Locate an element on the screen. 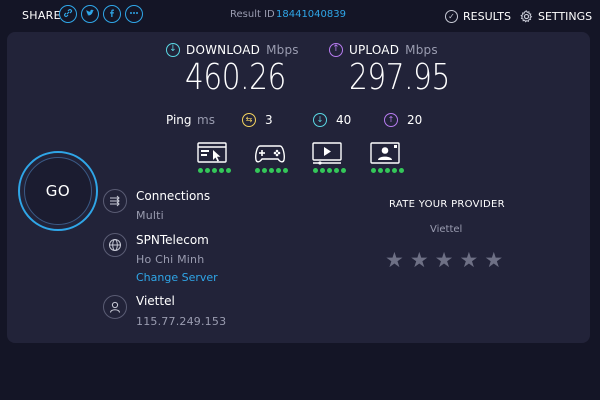 This screenshot has width=600, height=400. results-label: RESULTS is located at coordinates (487, 16).